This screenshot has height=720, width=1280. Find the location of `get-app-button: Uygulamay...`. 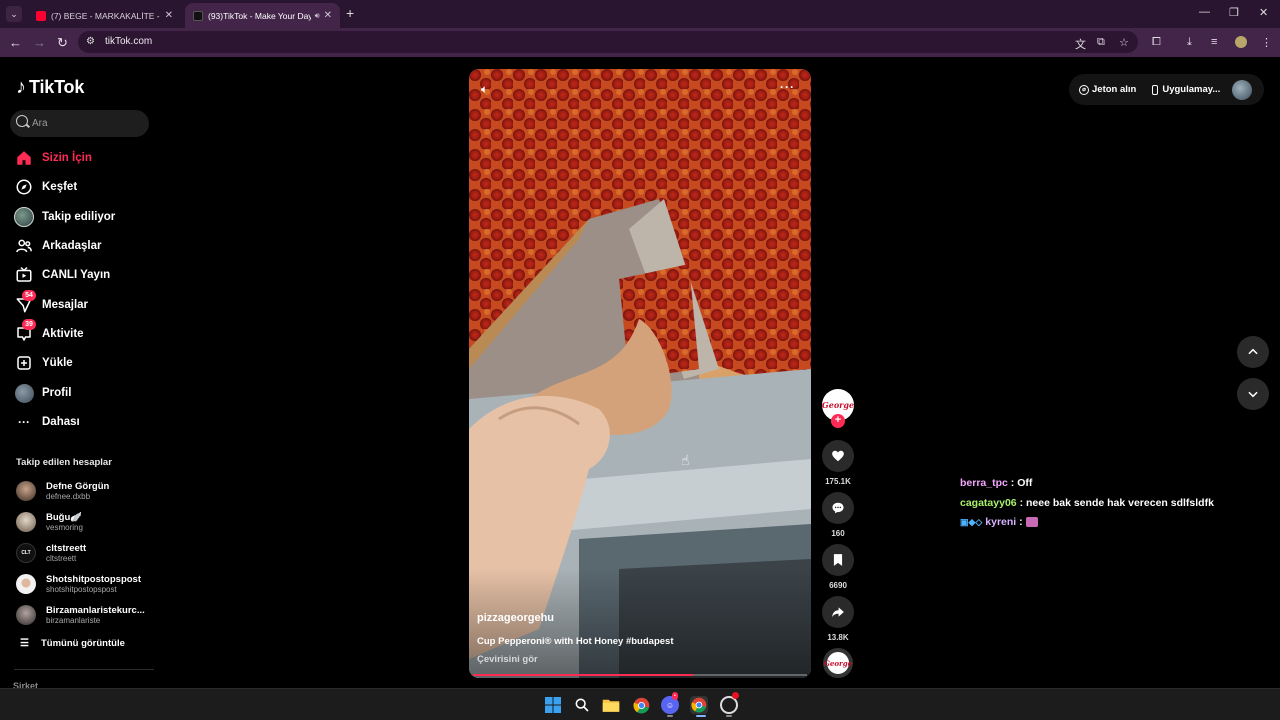

get-app-button: Uygulamay... is located at coordinates (1186, 89).